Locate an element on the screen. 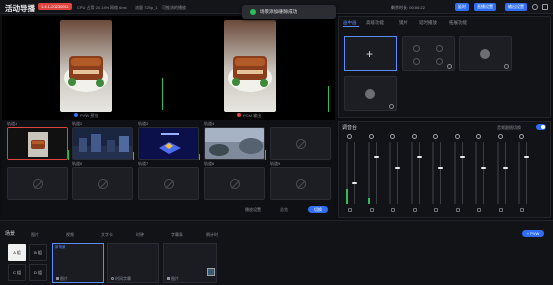  group-d: D 组 is located at coordinates (38, 272).